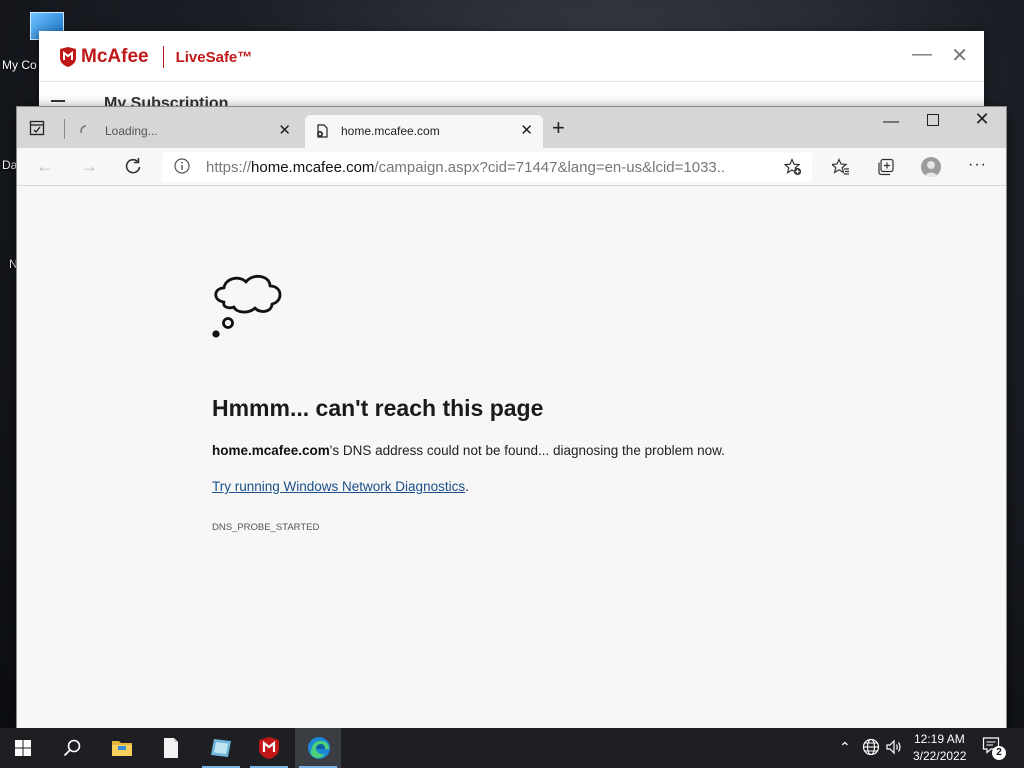  I want to click on taskbar-mcafee, so click(269, 748).